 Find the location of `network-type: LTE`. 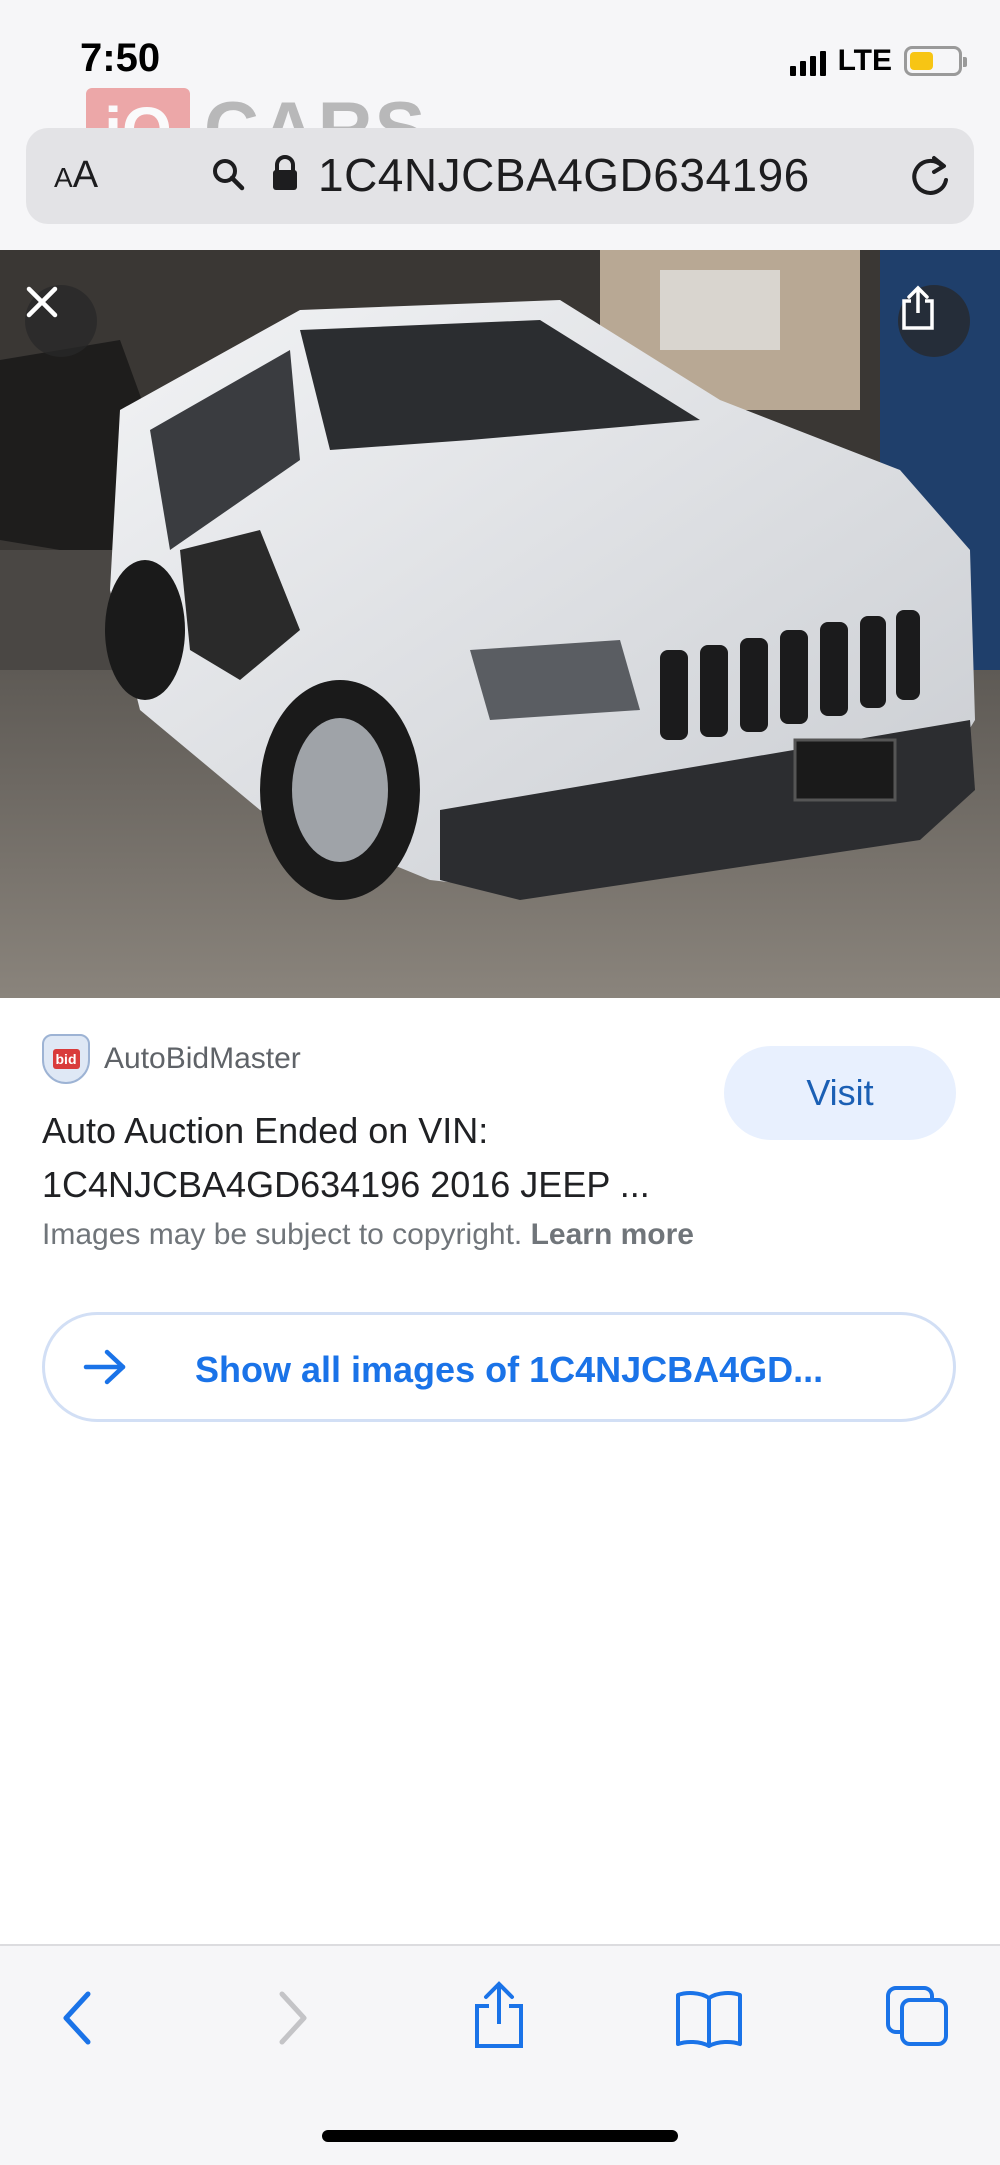

network-type: LTE is located at coordinates (864, 60).